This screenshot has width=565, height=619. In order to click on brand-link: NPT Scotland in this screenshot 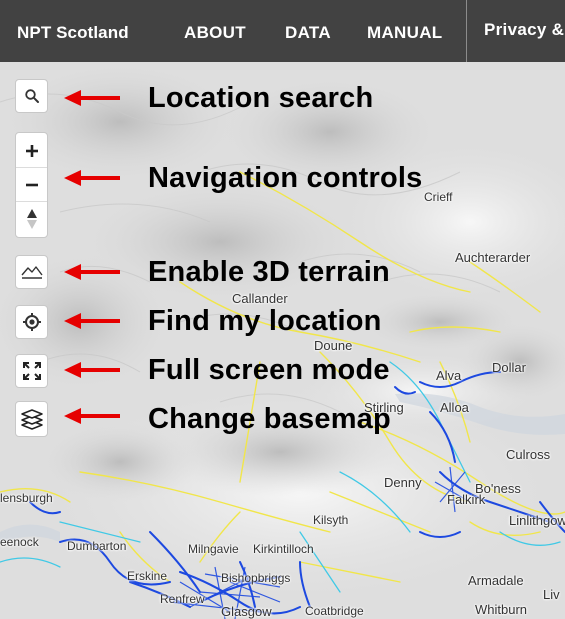, I will do `click(73, 33)`.